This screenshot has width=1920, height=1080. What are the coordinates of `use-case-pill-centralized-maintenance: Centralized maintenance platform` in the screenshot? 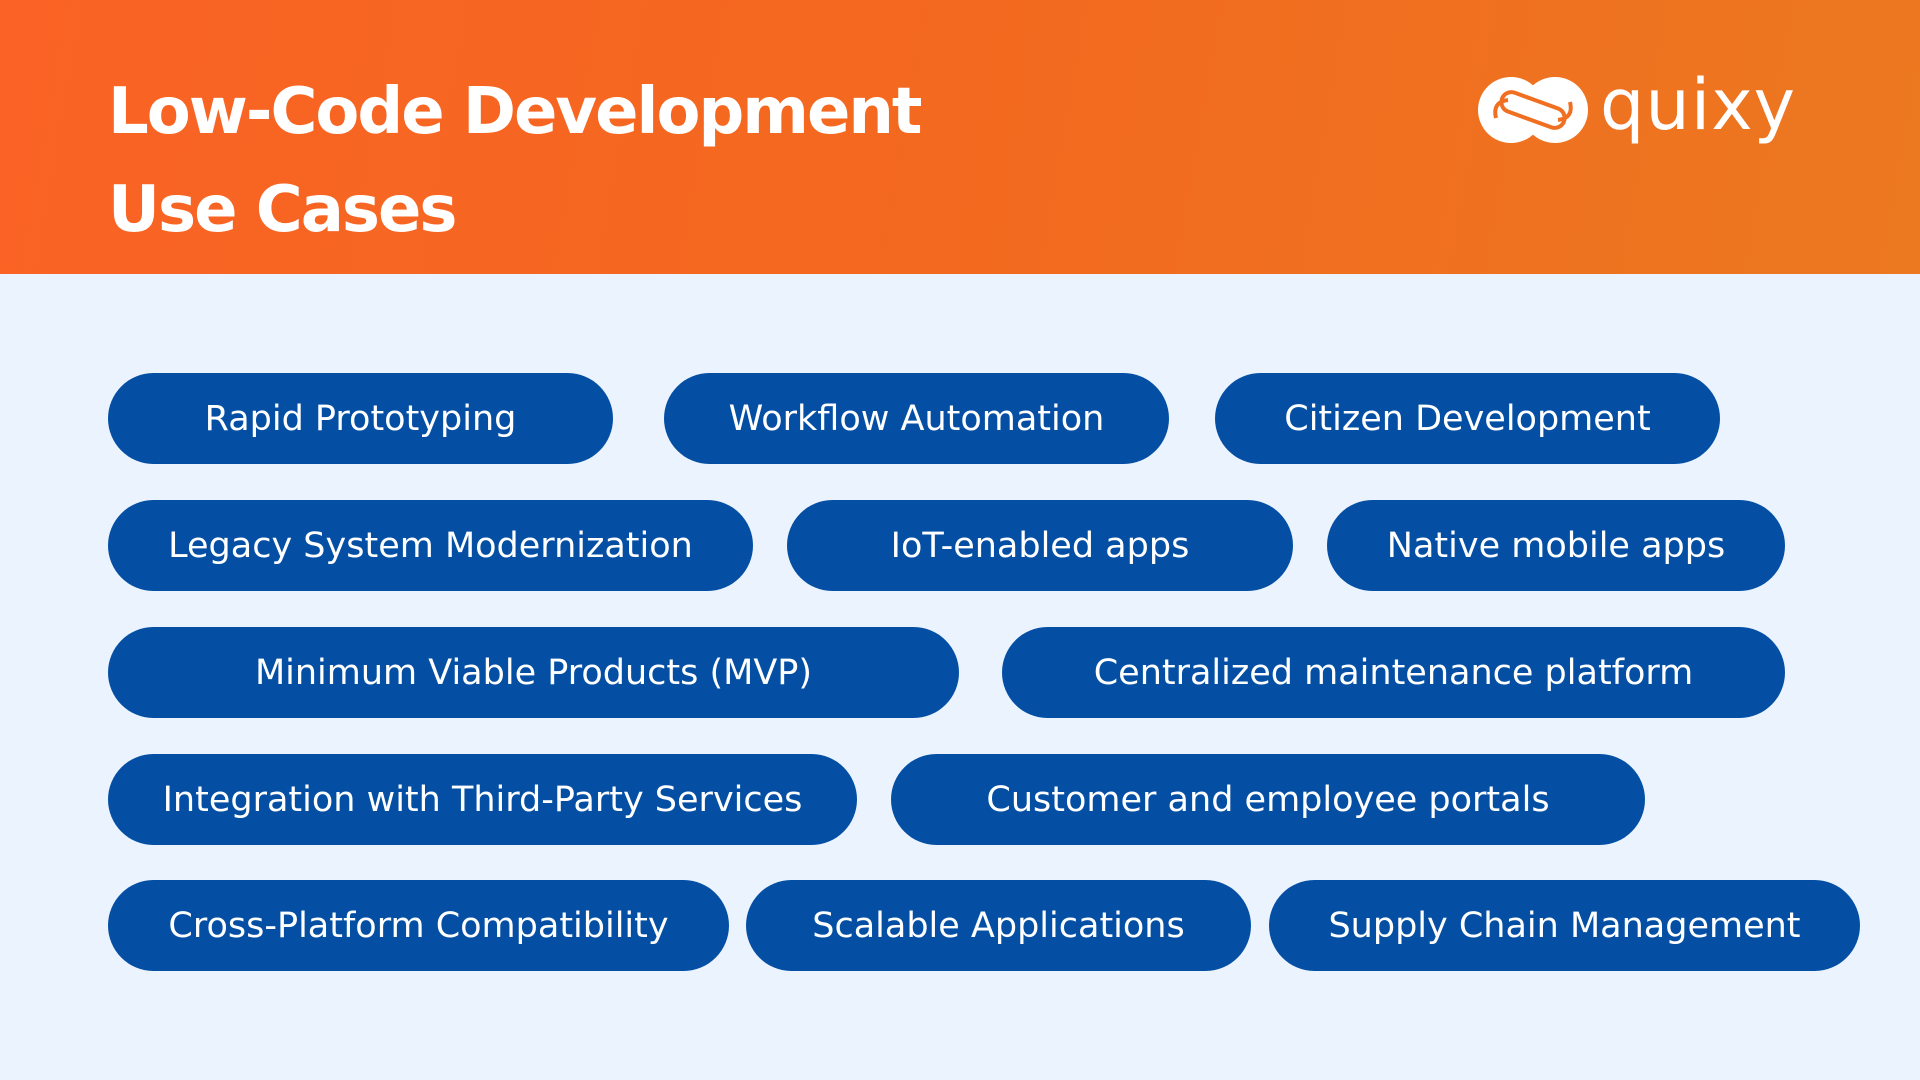 It's located at (1393, 672).